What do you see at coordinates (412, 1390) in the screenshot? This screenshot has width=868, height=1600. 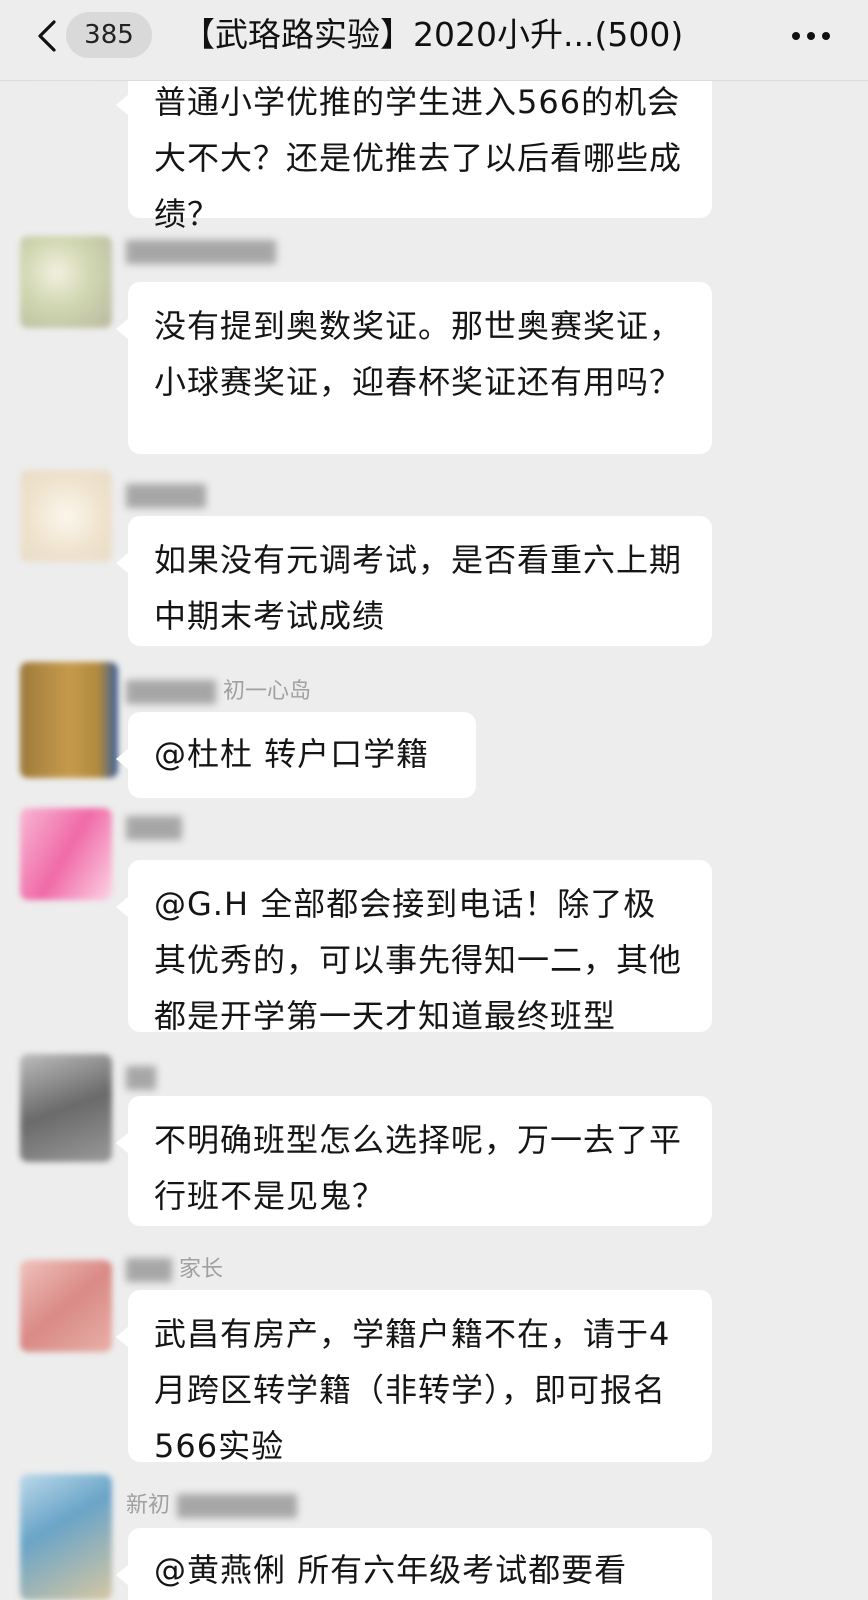 I see `message-text: 武昌有房产，学籍户籍不在，请于4月跨区转学籍（非转学），即可报名566实验` at bounding box center [412, 1390].